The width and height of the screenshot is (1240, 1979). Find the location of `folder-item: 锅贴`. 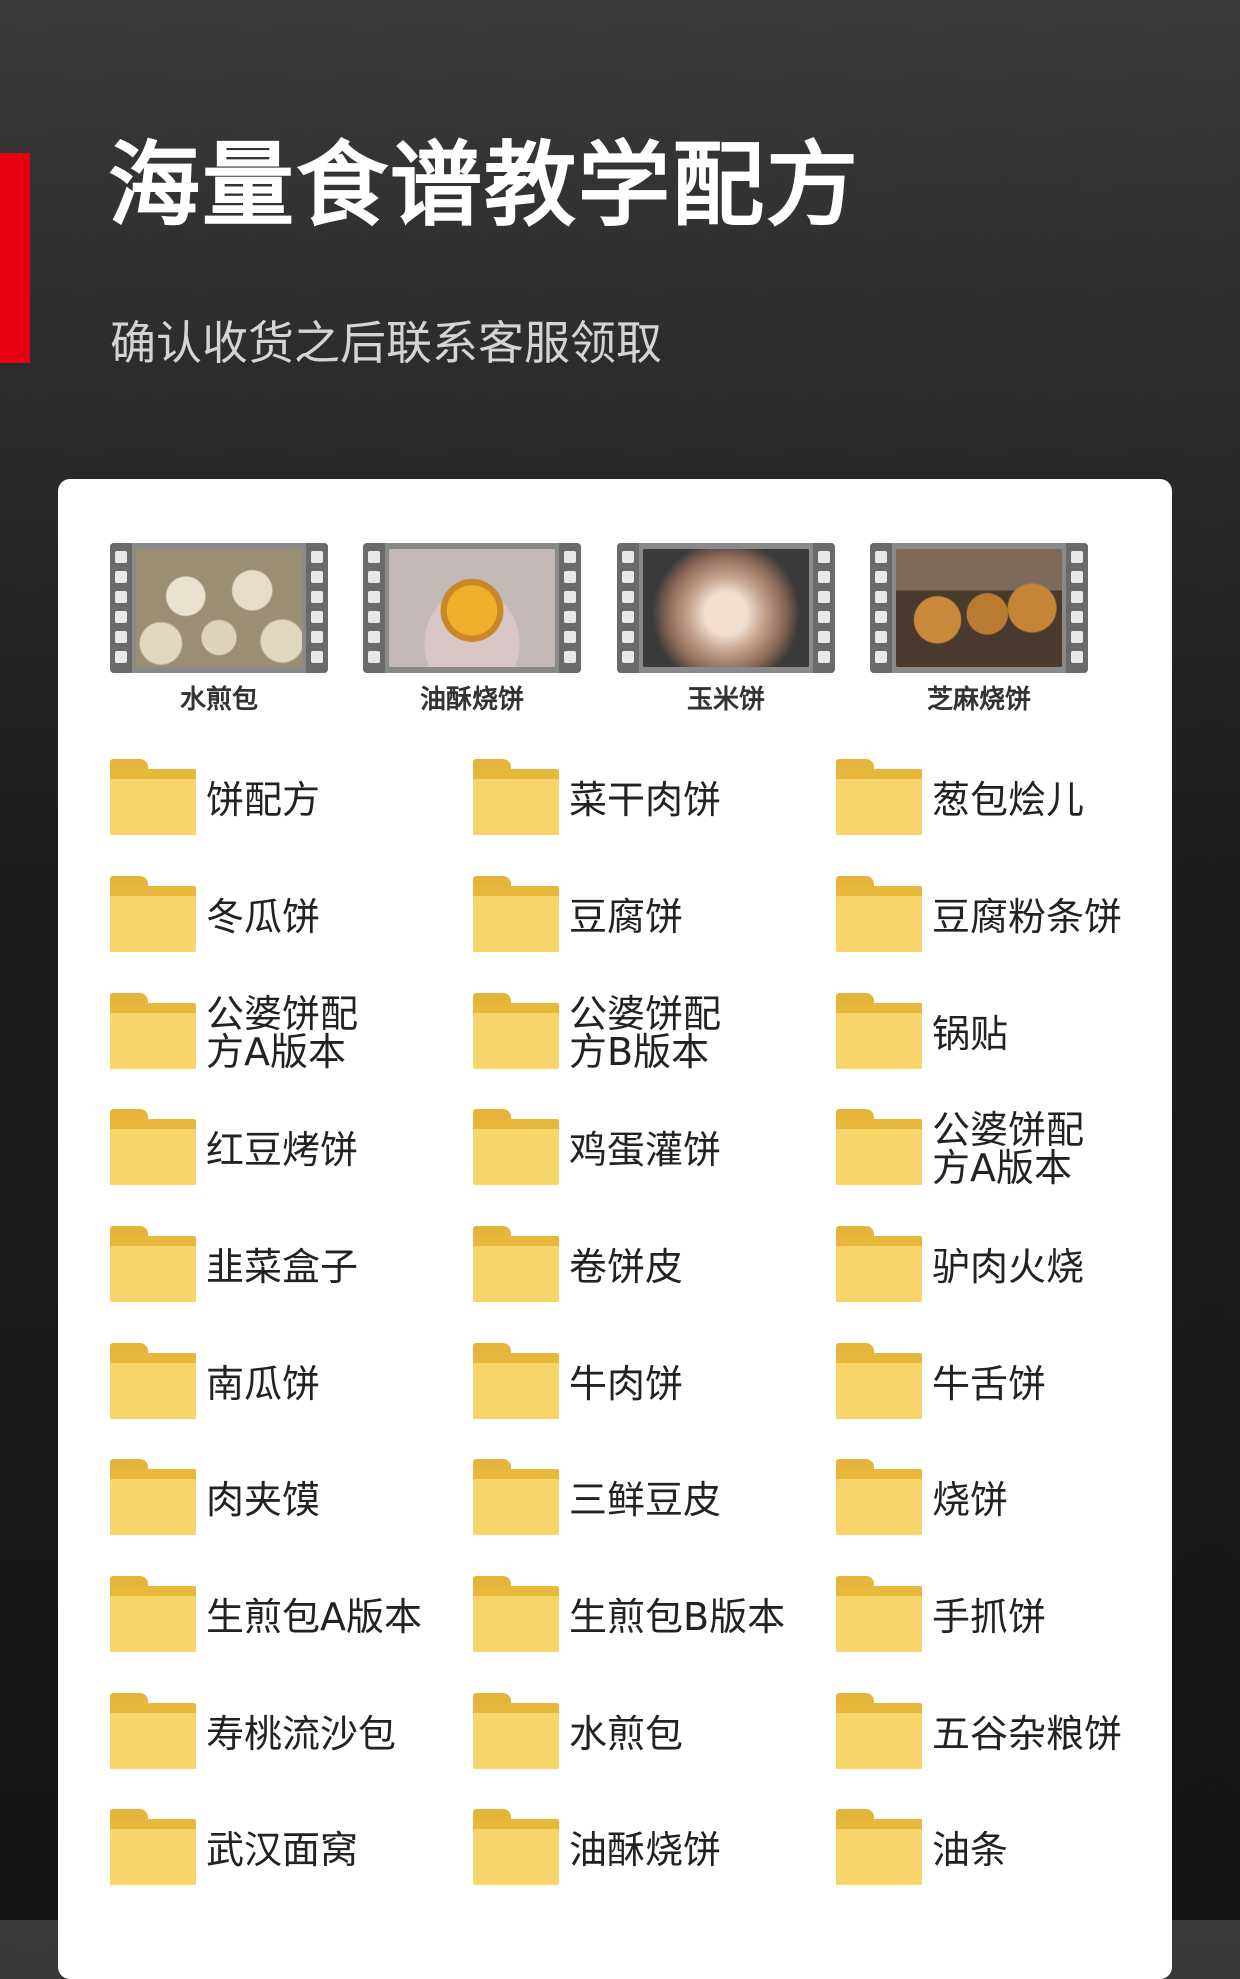

folder-item: 锅贴 is located at coordinates (1006, 1033).